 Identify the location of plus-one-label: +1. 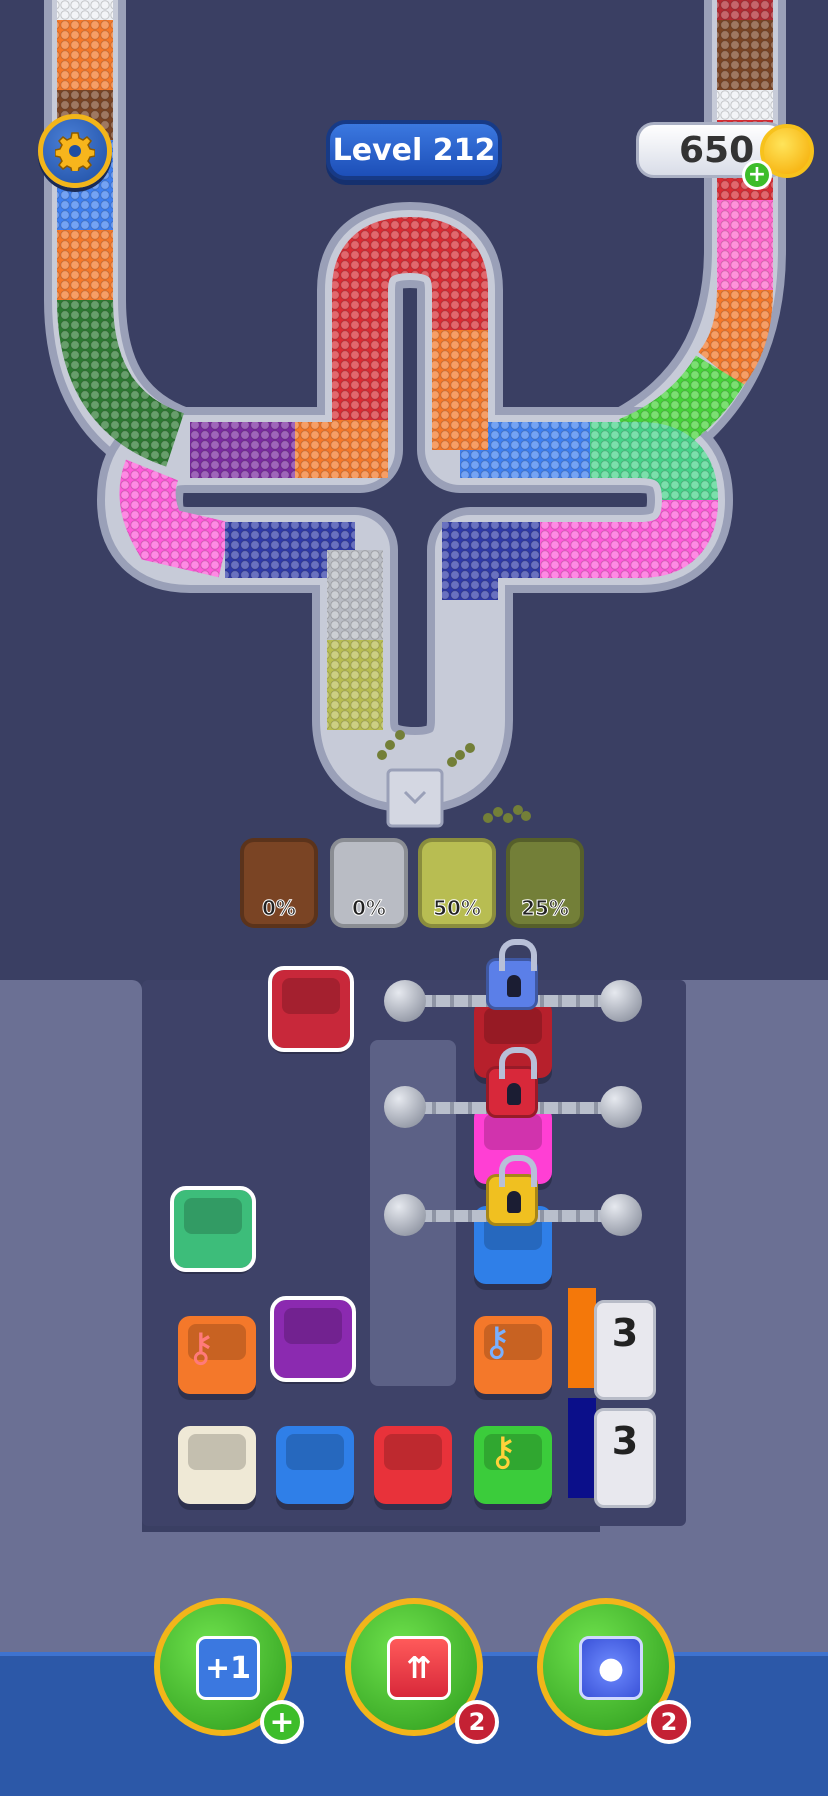
(227, 1668).